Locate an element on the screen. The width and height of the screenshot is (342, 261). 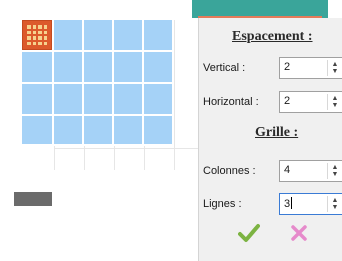
cancel-button is located at coordinates (299, 233).